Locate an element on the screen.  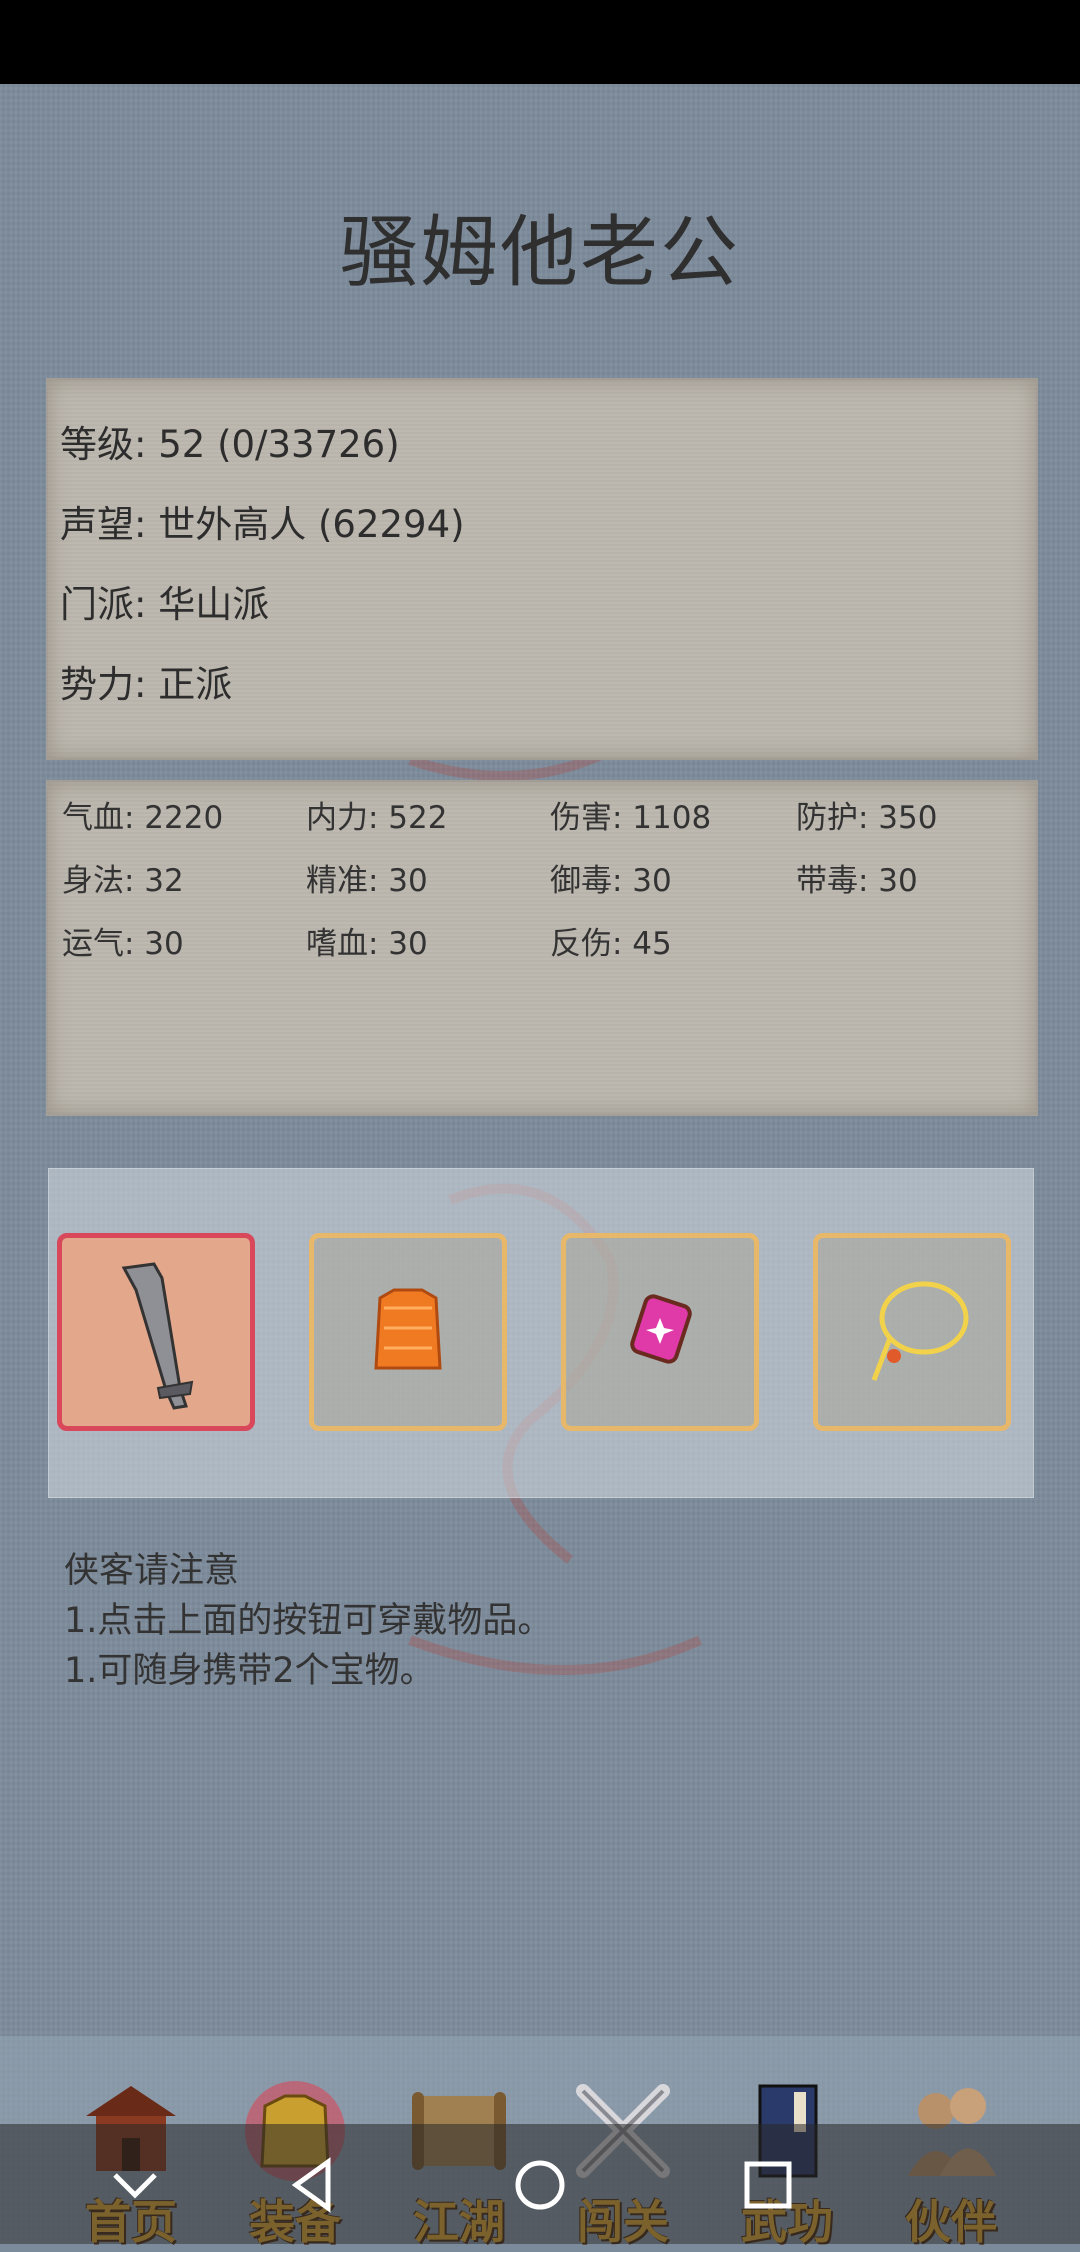
sword-icon is located at coordinates (157, 1336).